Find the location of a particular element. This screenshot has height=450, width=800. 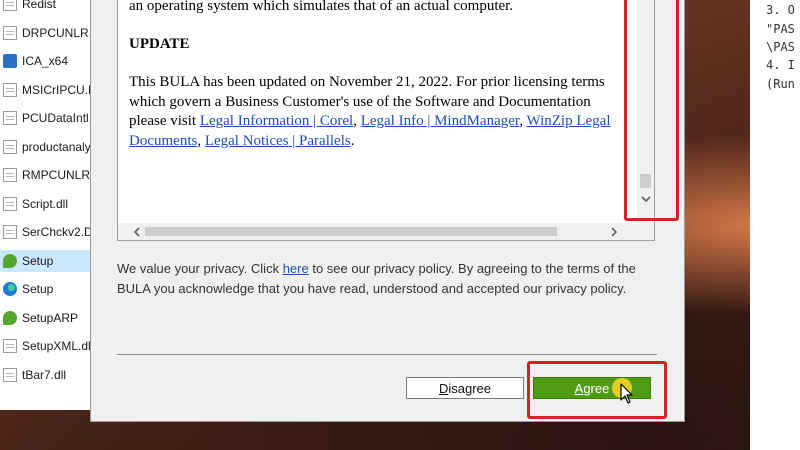

file-item: SetupARP is located at coordinates (46, 318).